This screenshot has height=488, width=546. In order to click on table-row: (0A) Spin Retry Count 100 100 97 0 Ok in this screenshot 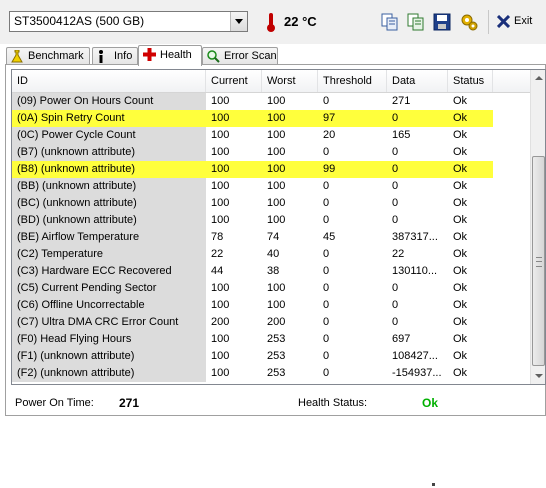, I will do `click(272, 118)`.